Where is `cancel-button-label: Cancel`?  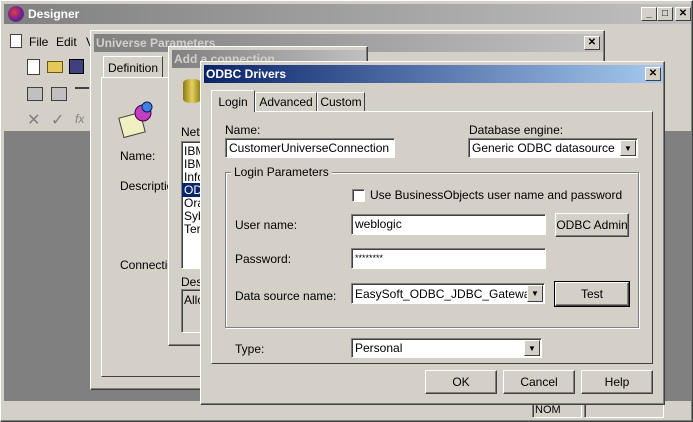 cancel-button-label: Cancel is located at coordinates (539, 382).